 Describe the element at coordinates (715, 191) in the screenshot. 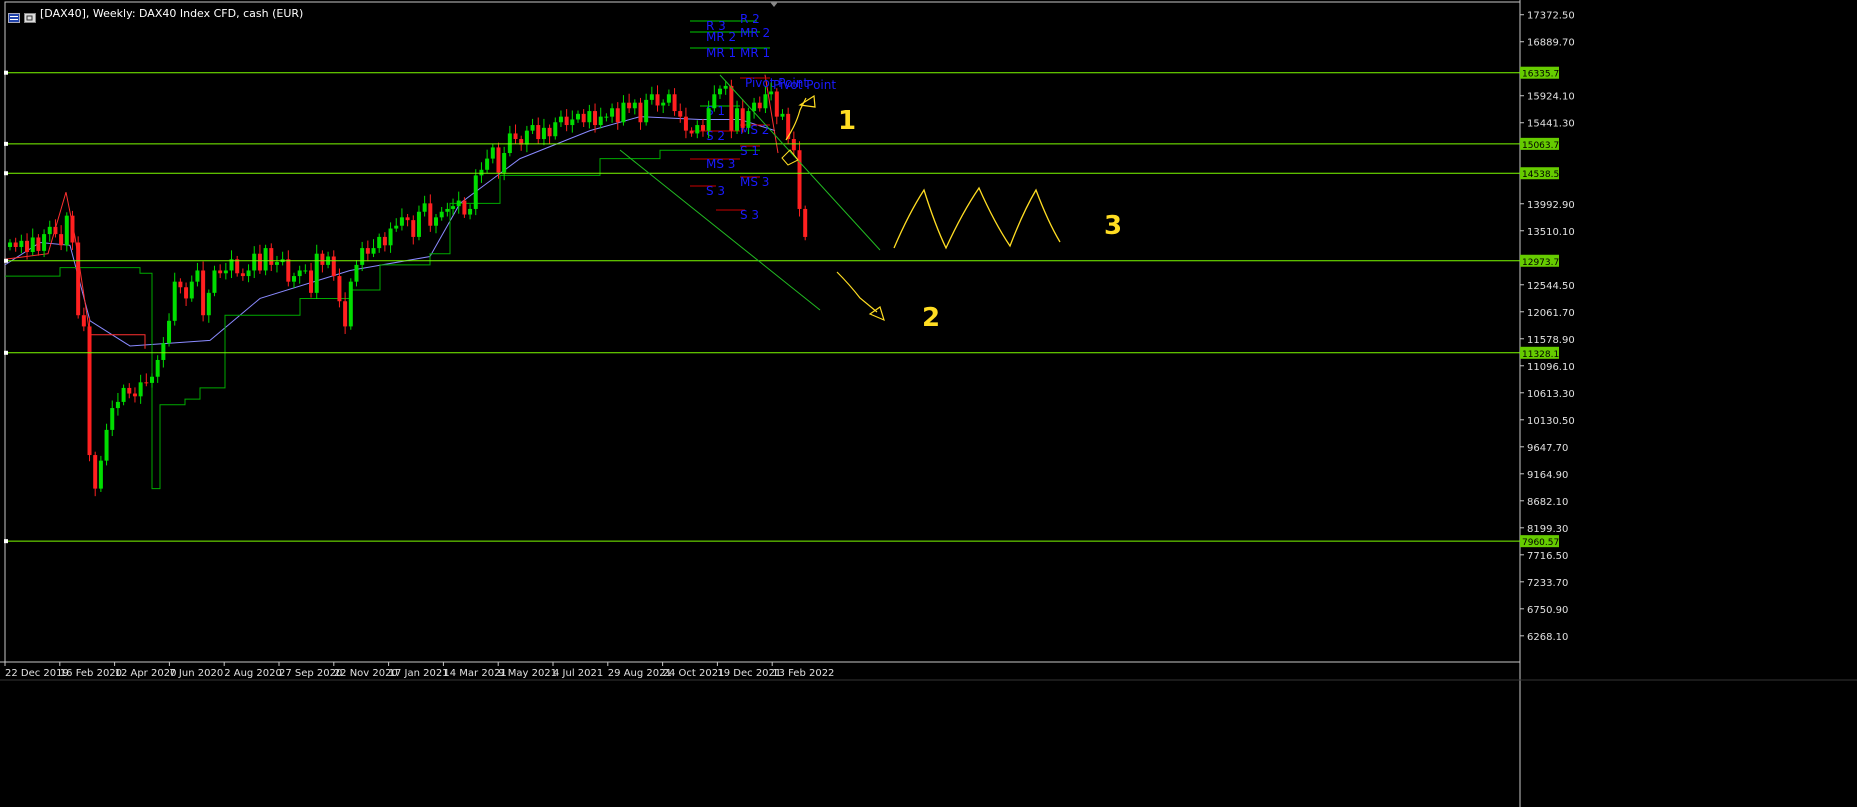

I see `pivot-label: S 3` at that location.